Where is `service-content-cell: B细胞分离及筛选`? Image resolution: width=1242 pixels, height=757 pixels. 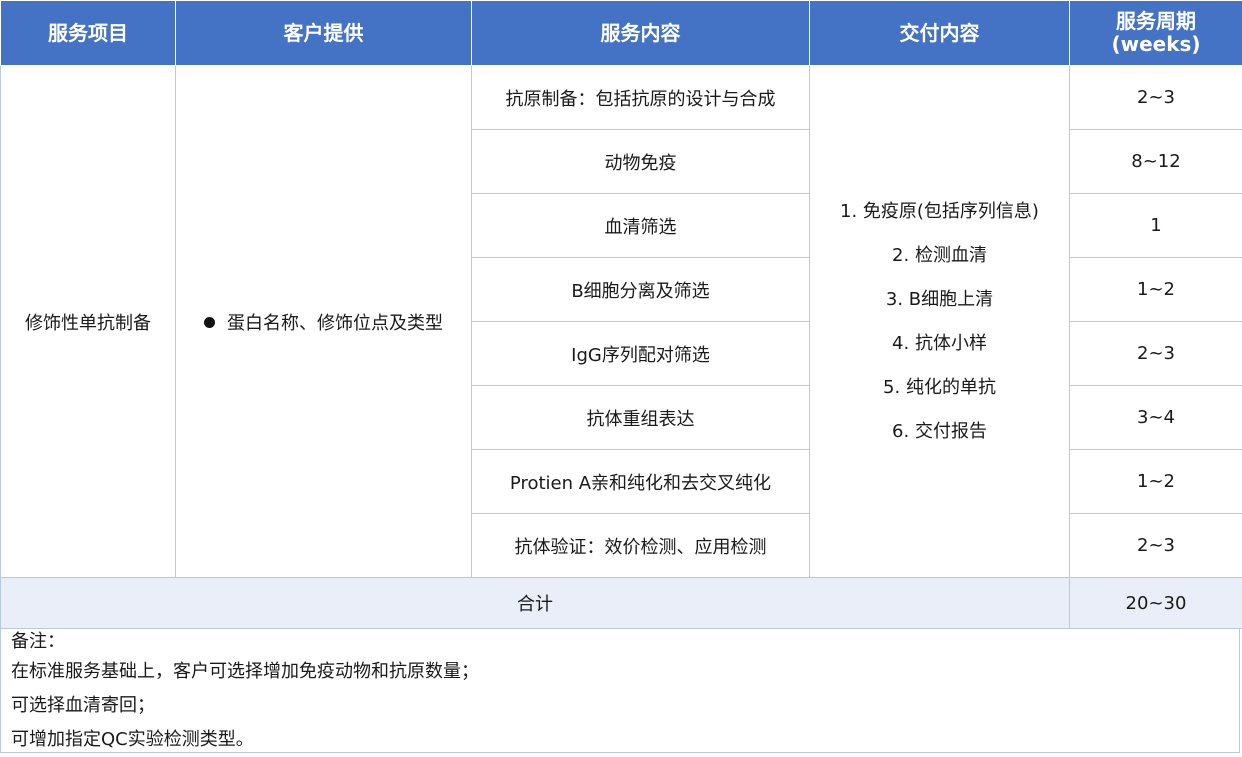 service-content-cell: B细胞分离及筛选 is located at coordinates (641, 290).